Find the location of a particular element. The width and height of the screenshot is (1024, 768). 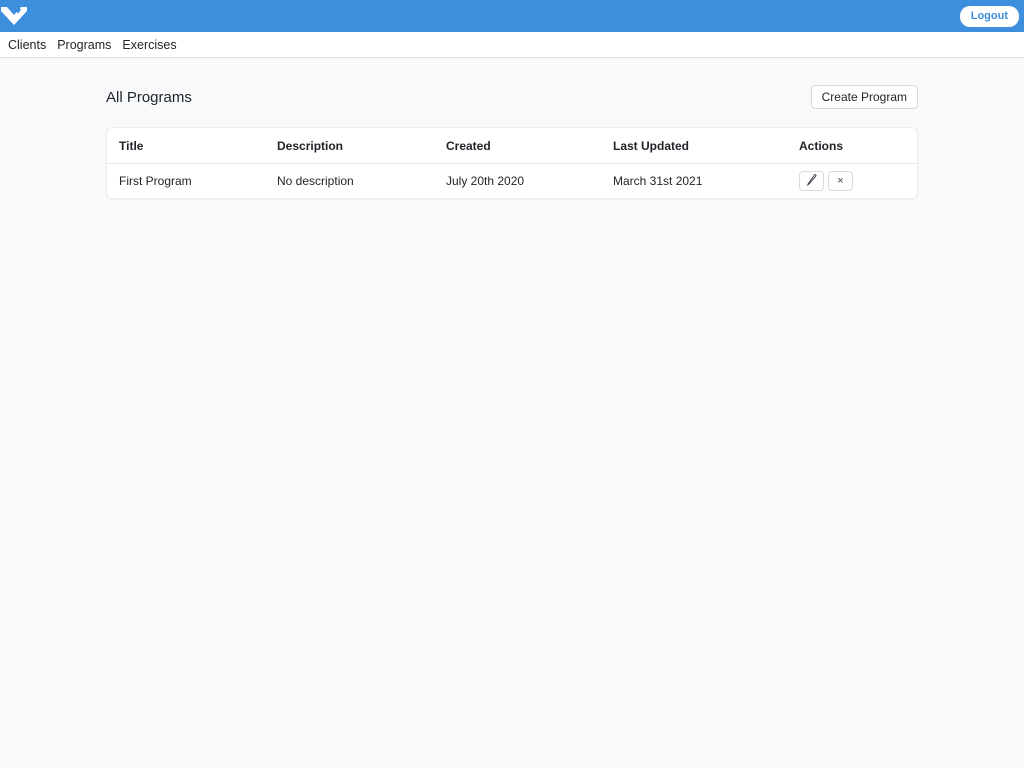

edit-pencil-icon is located at coordinates (812, 181).